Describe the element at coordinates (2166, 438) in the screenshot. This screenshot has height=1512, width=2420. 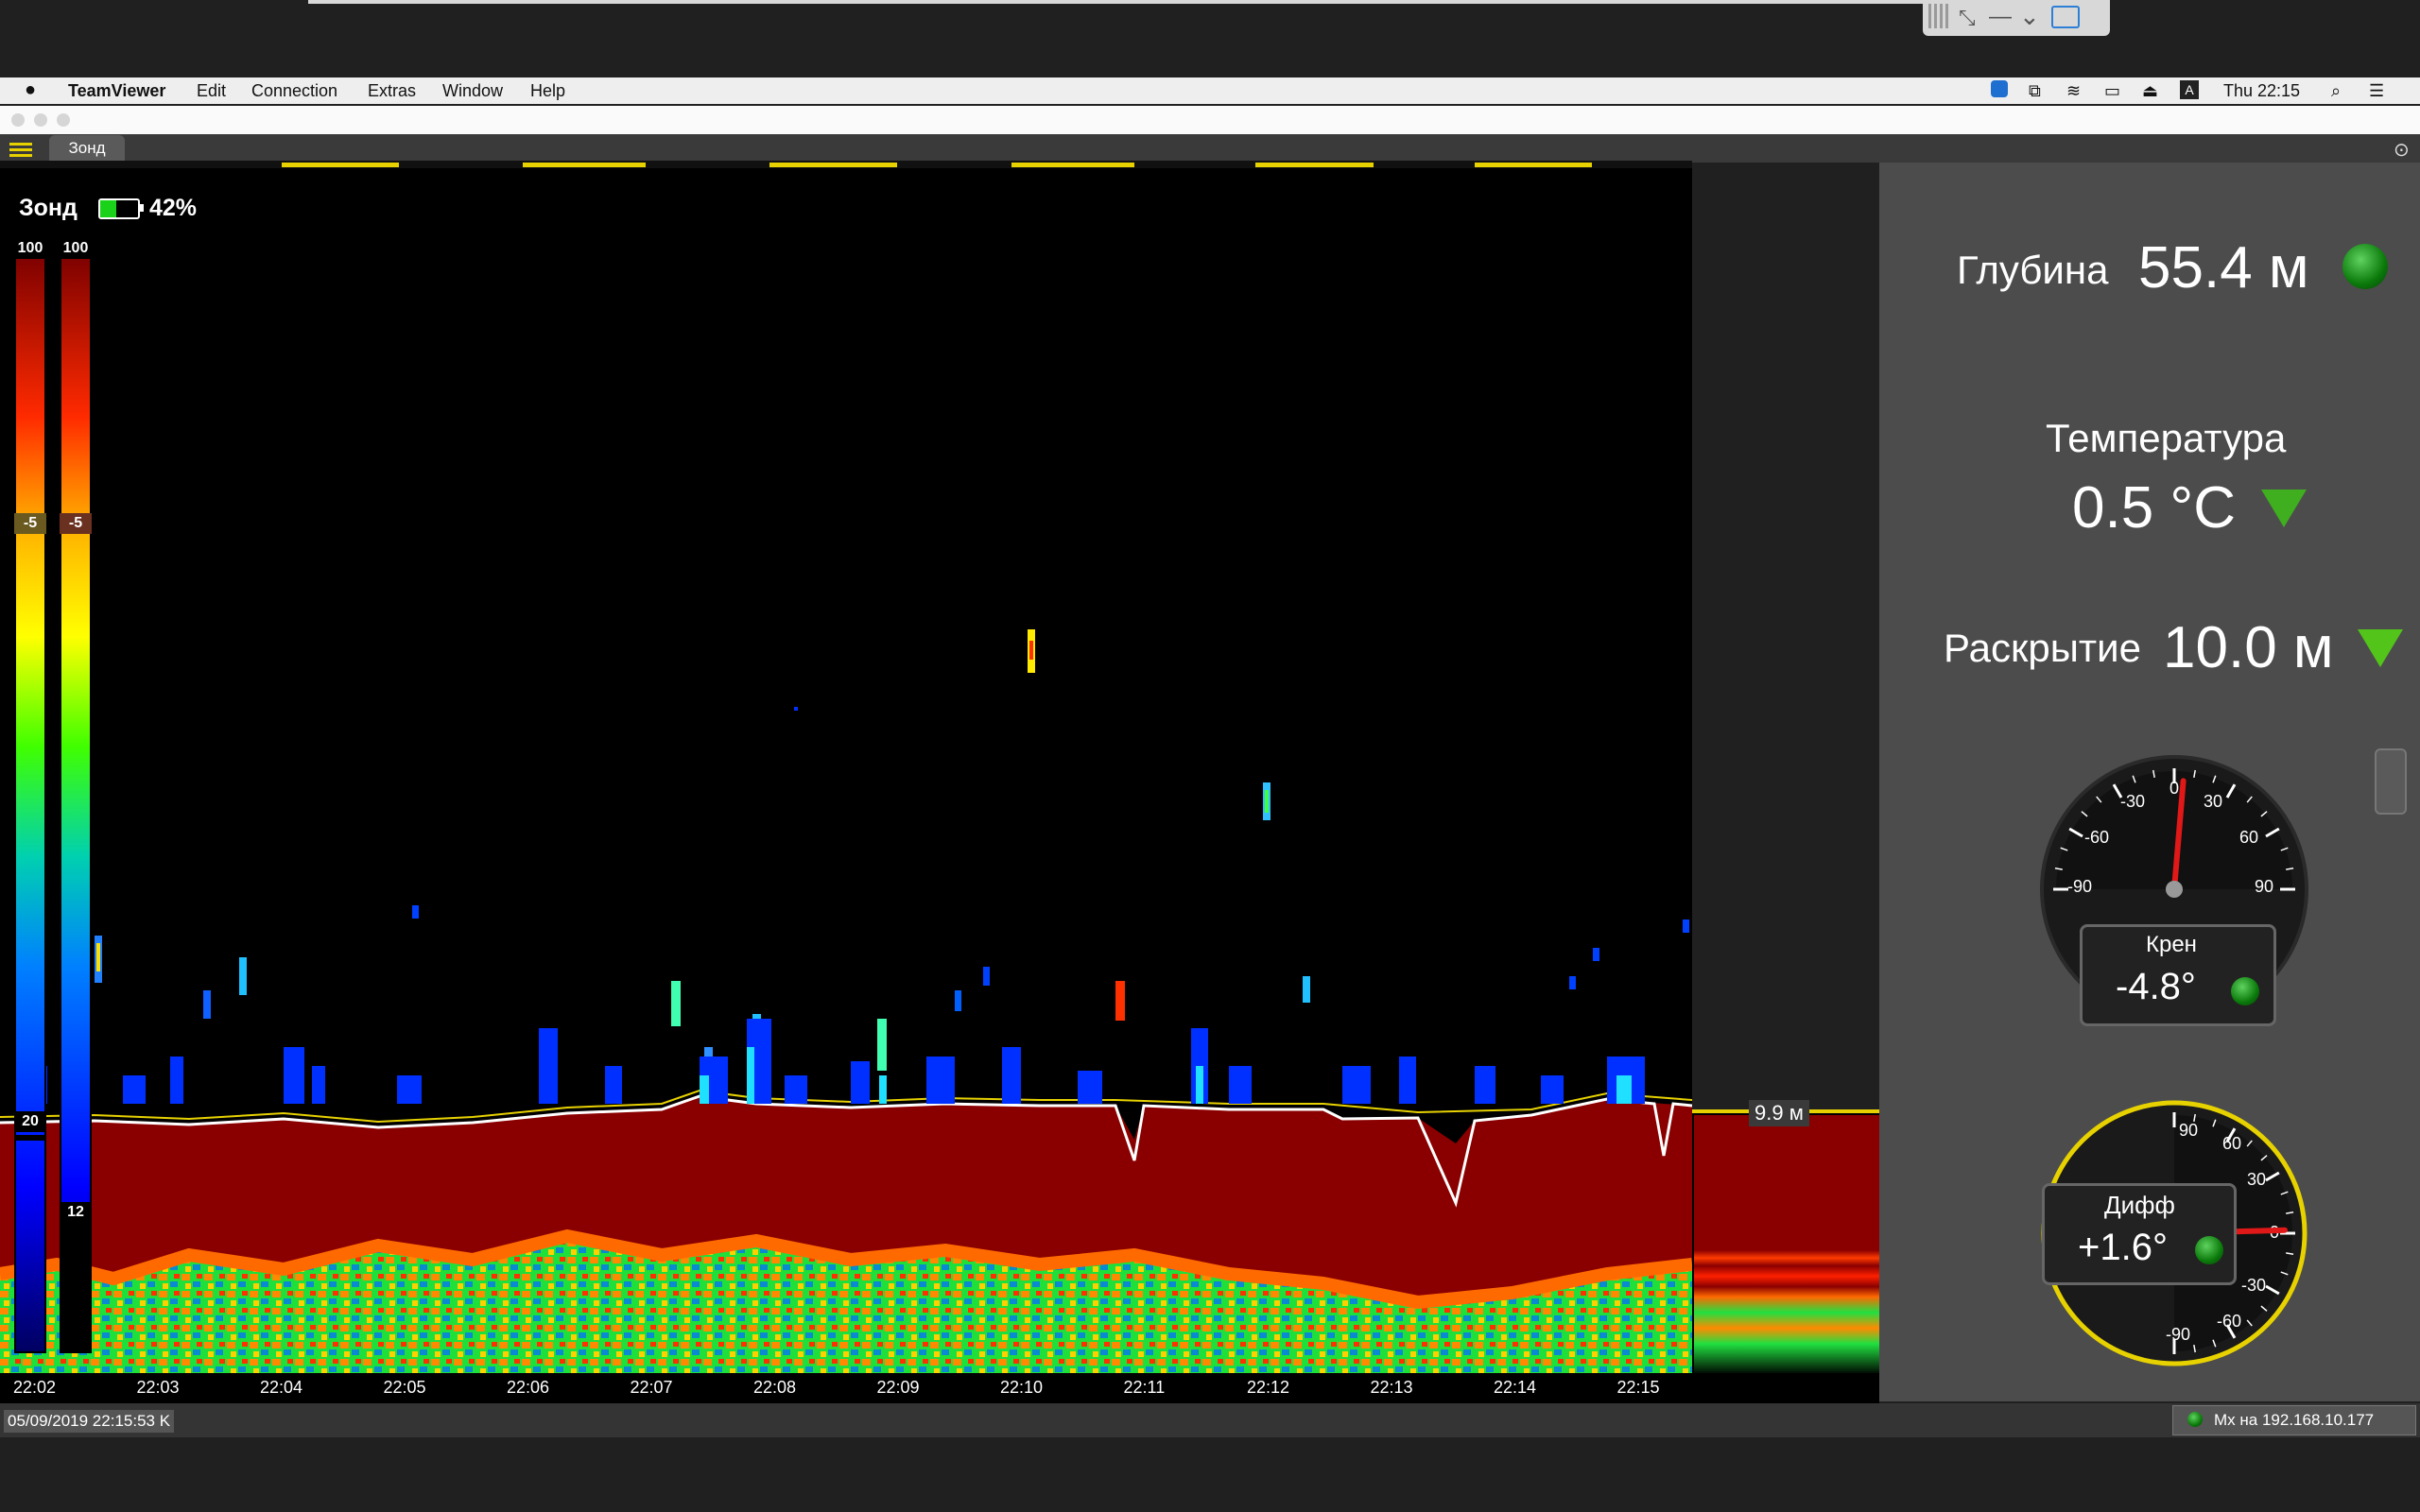
I see `temperature-label: Температура` at that location.